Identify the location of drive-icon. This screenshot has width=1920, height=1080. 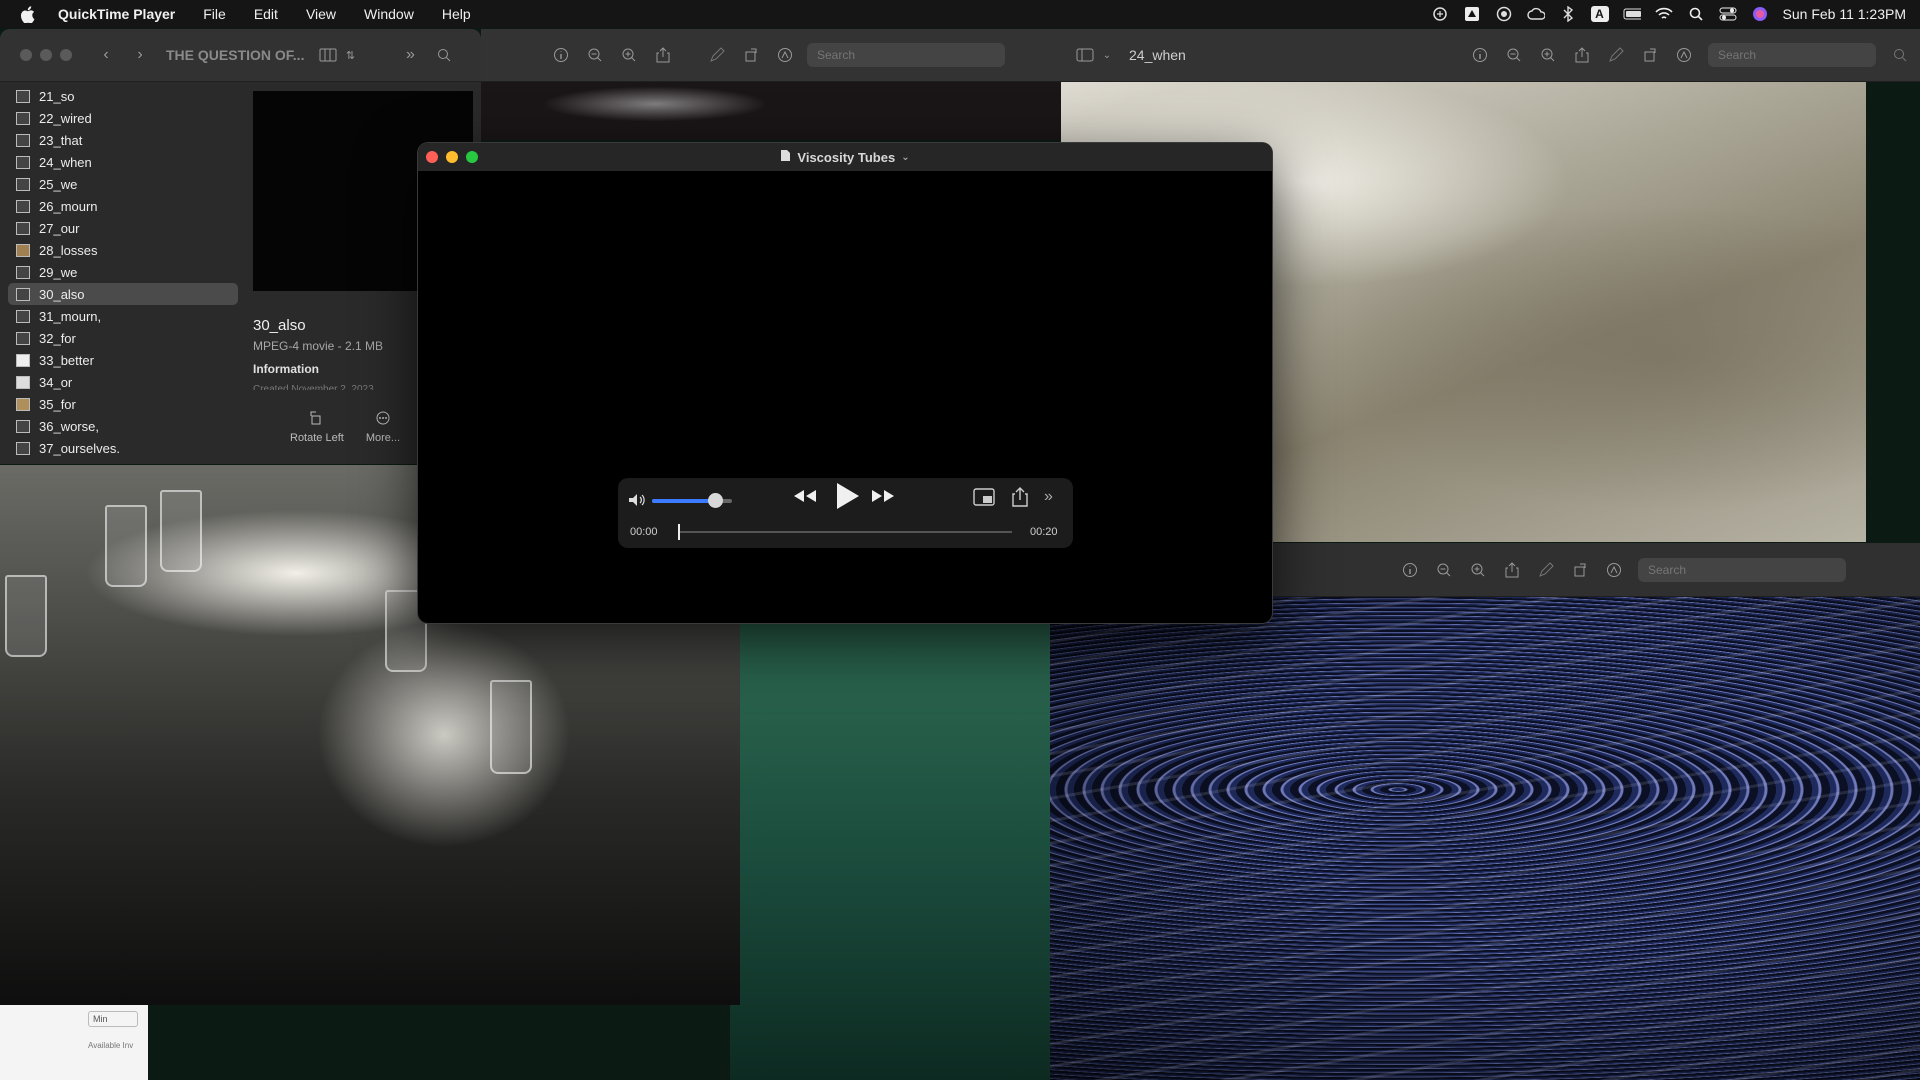
(1472, 14).